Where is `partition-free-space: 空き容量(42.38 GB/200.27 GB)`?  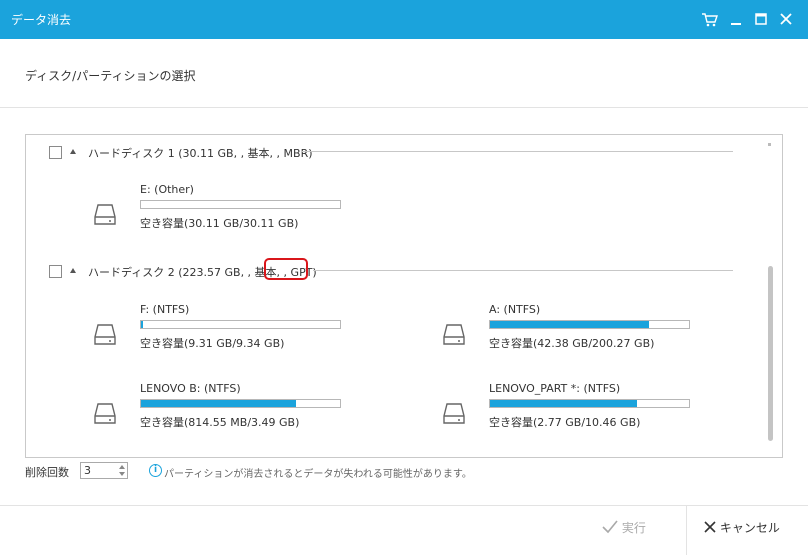 partition-free-space: 空き容量(42.38 GB/200.27 GB) is located at coordinates (572, 343).